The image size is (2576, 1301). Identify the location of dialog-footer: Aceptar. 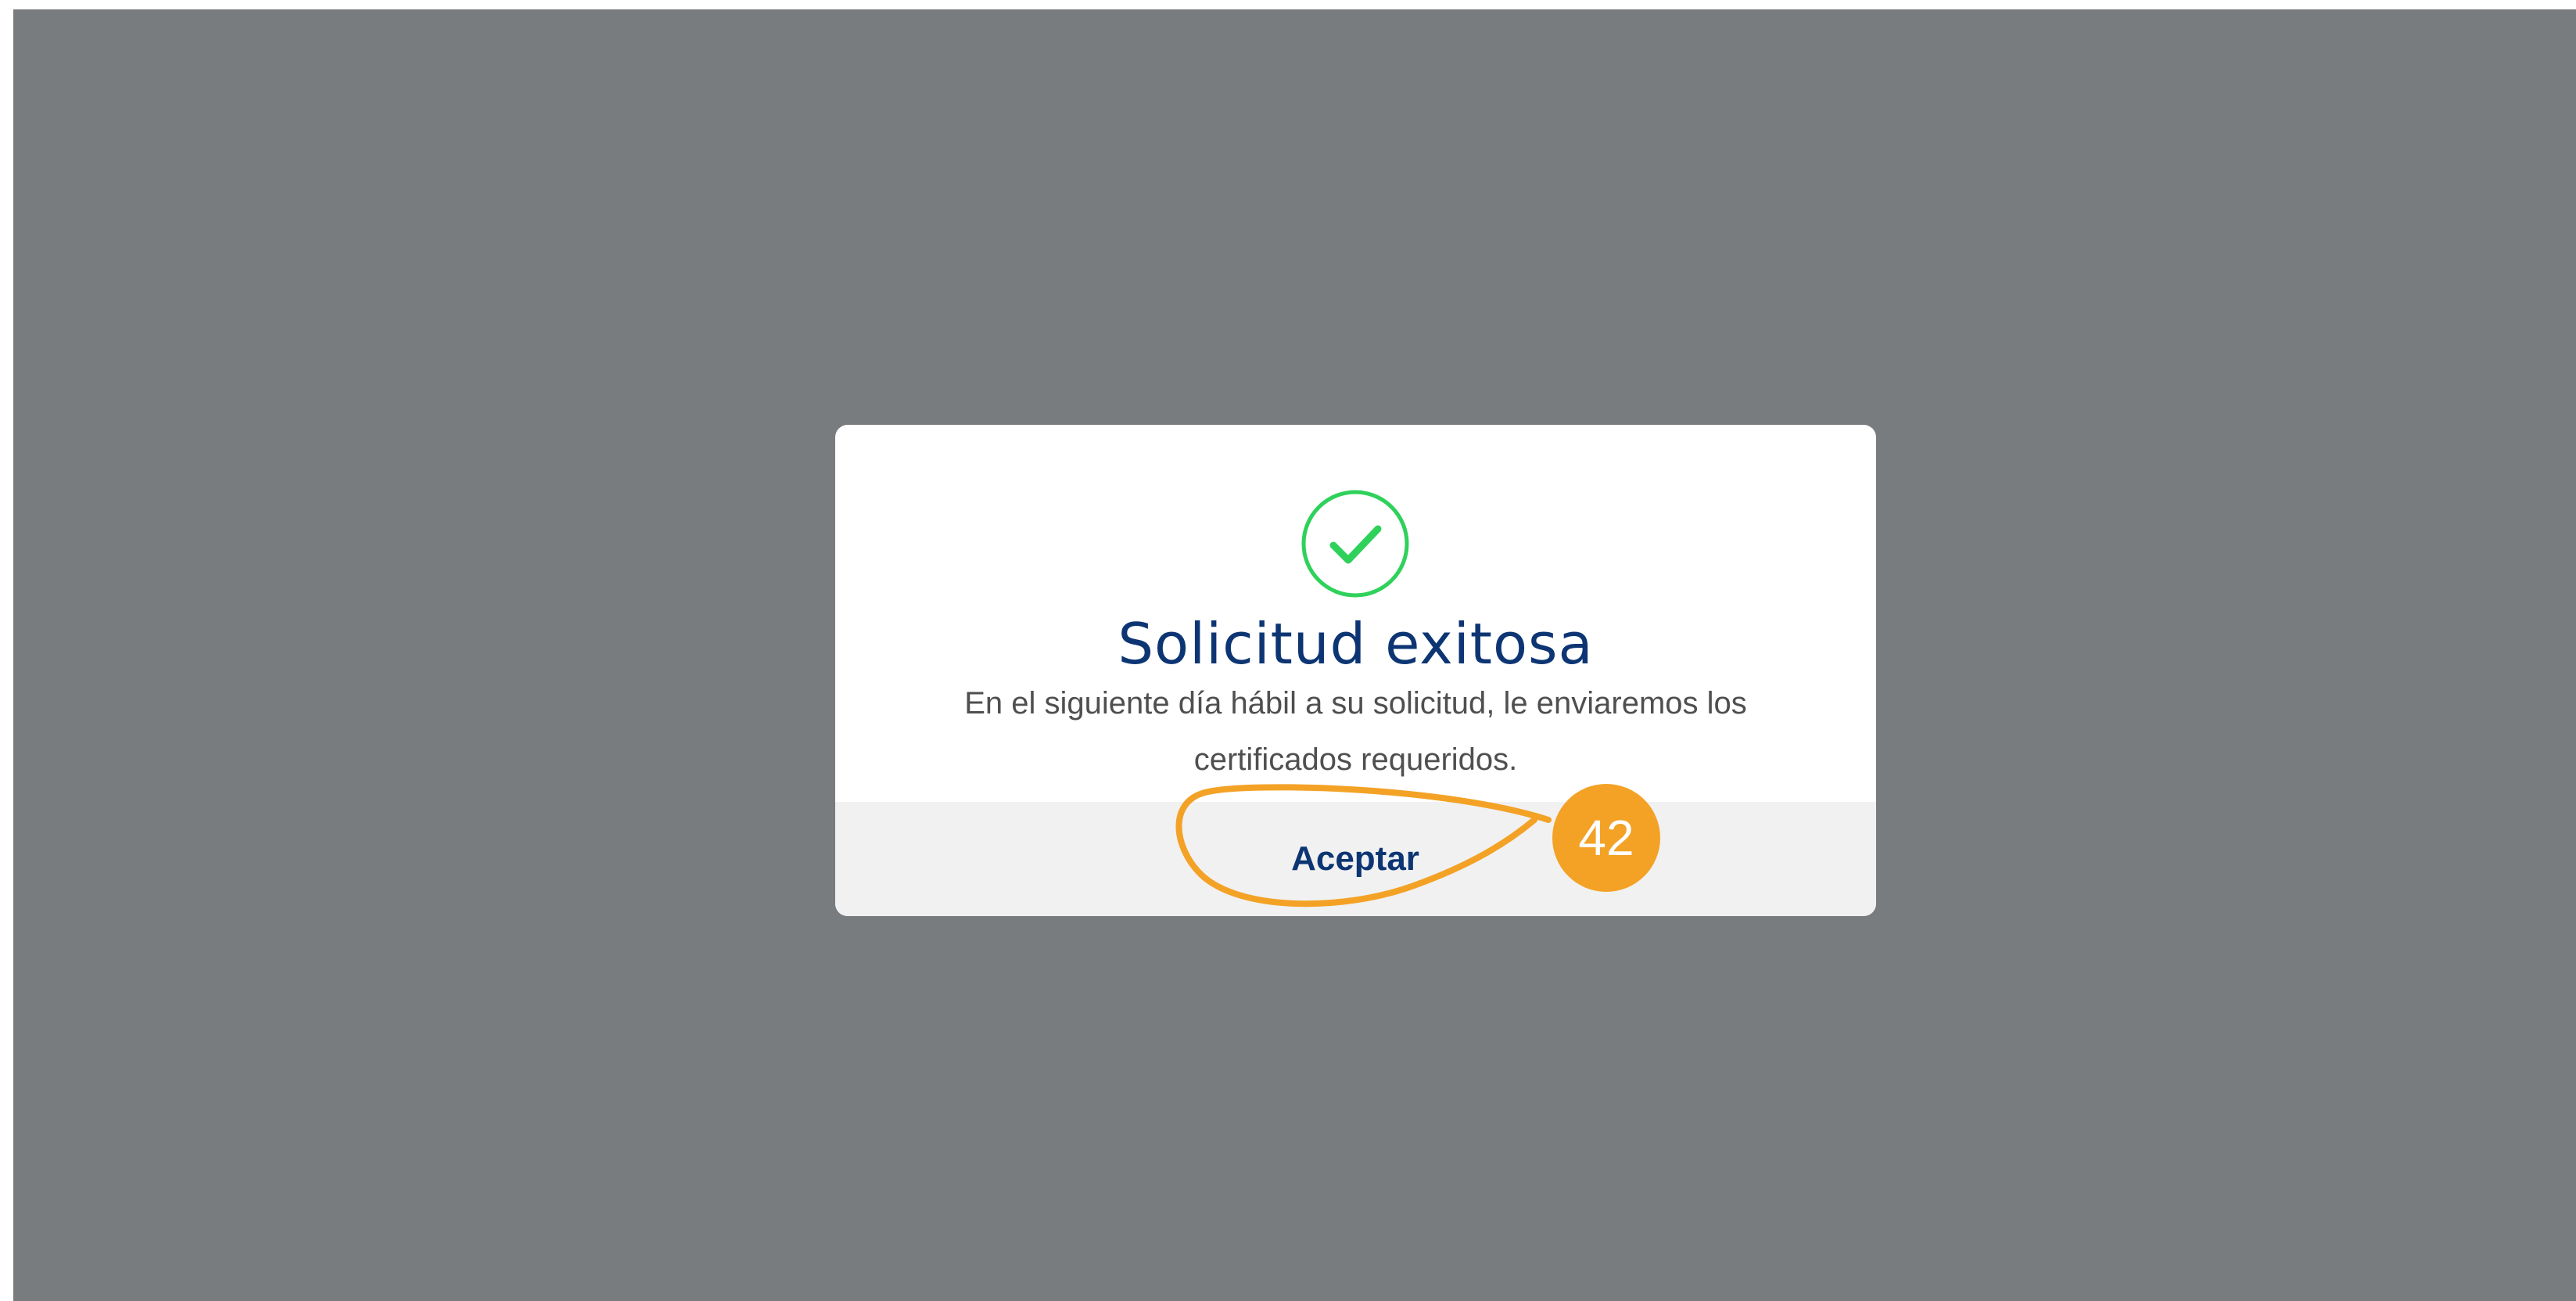
(1355, 859).